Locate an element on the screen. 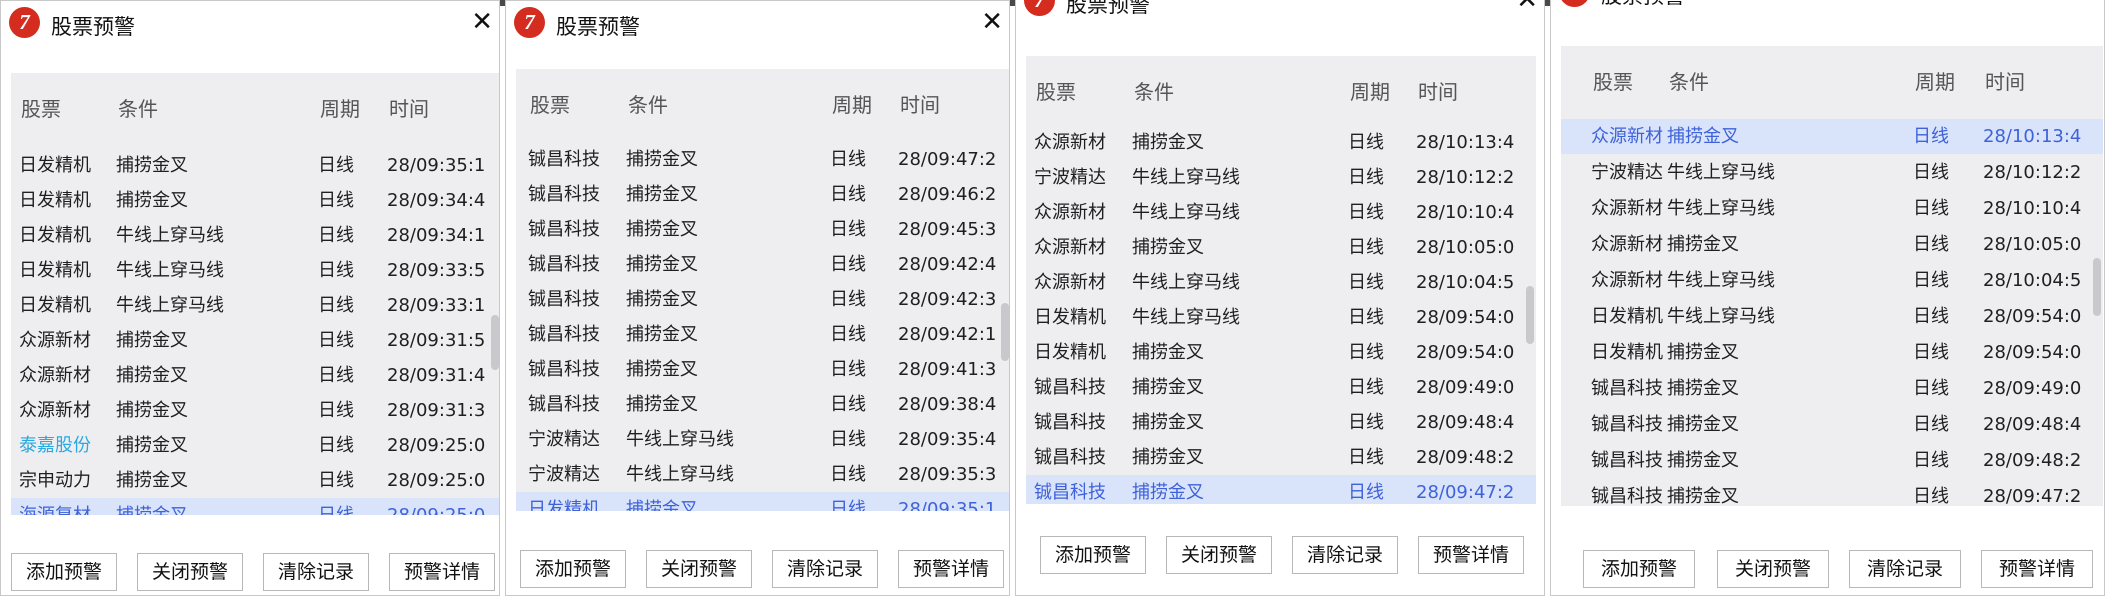  row-time: 28/10:13:4 is located at coordinates (1465, 142).